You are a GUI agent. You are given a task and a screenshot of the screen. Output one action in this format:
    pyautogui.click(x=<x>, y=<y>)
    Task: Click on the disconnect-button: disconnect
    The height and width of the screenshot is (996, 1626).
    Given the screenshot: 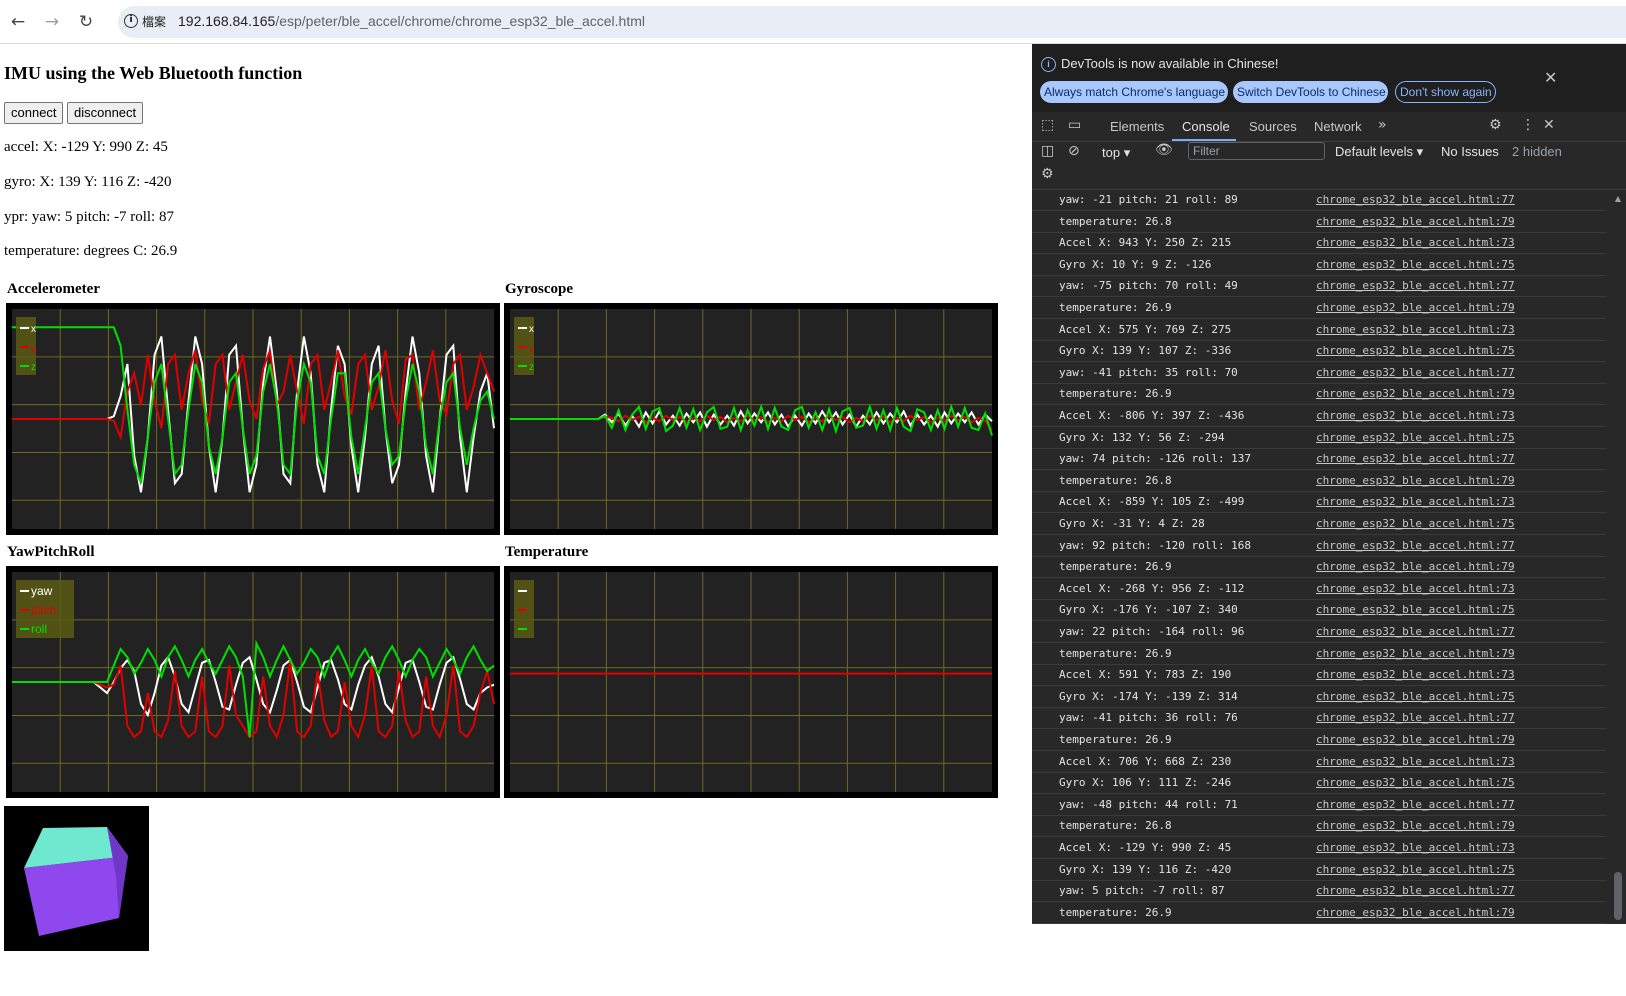 What is the action you would take?
    pyautogui.click(x=105, y=113)
    